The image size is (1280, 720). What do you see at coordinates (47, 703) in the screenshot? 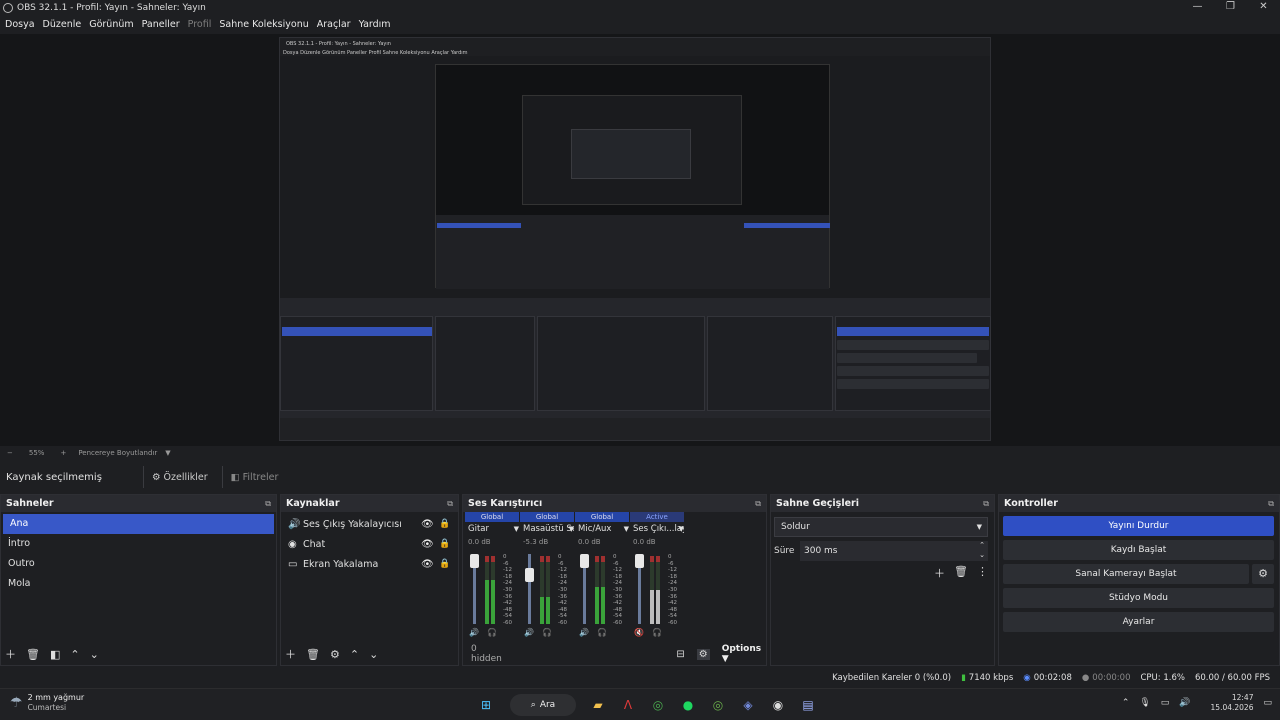
I see `weather-widget: ☂ 2 mm yağmur Cumartesi` at bounding box center [47, 703].